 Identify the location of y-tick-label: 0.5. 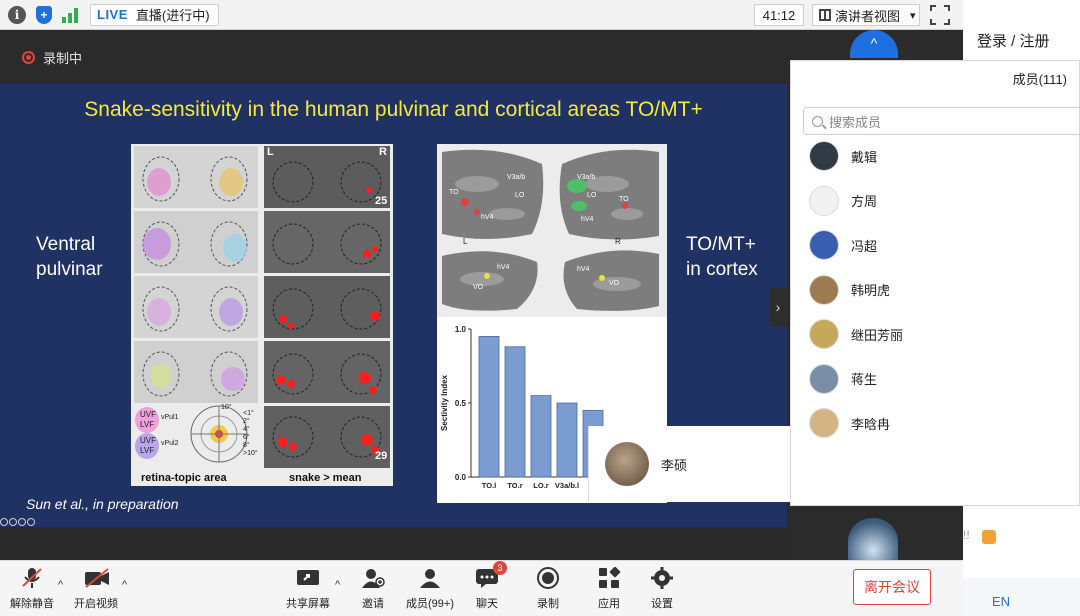
(461, 403).